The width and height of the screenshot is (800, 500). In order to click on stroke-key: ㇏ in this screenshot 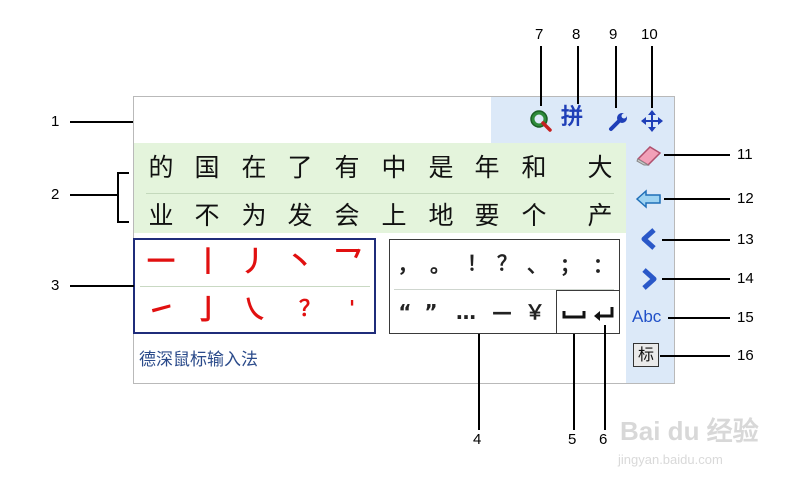, I will do `click(254, 310)`.